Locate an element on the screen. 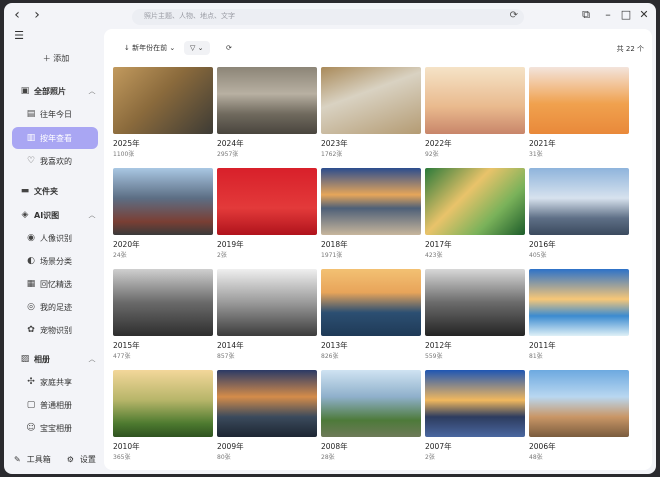 Image resolution: width=660 pixels, height=477 pixels. maximize-icon: □ is located at coordinates (626, 15).